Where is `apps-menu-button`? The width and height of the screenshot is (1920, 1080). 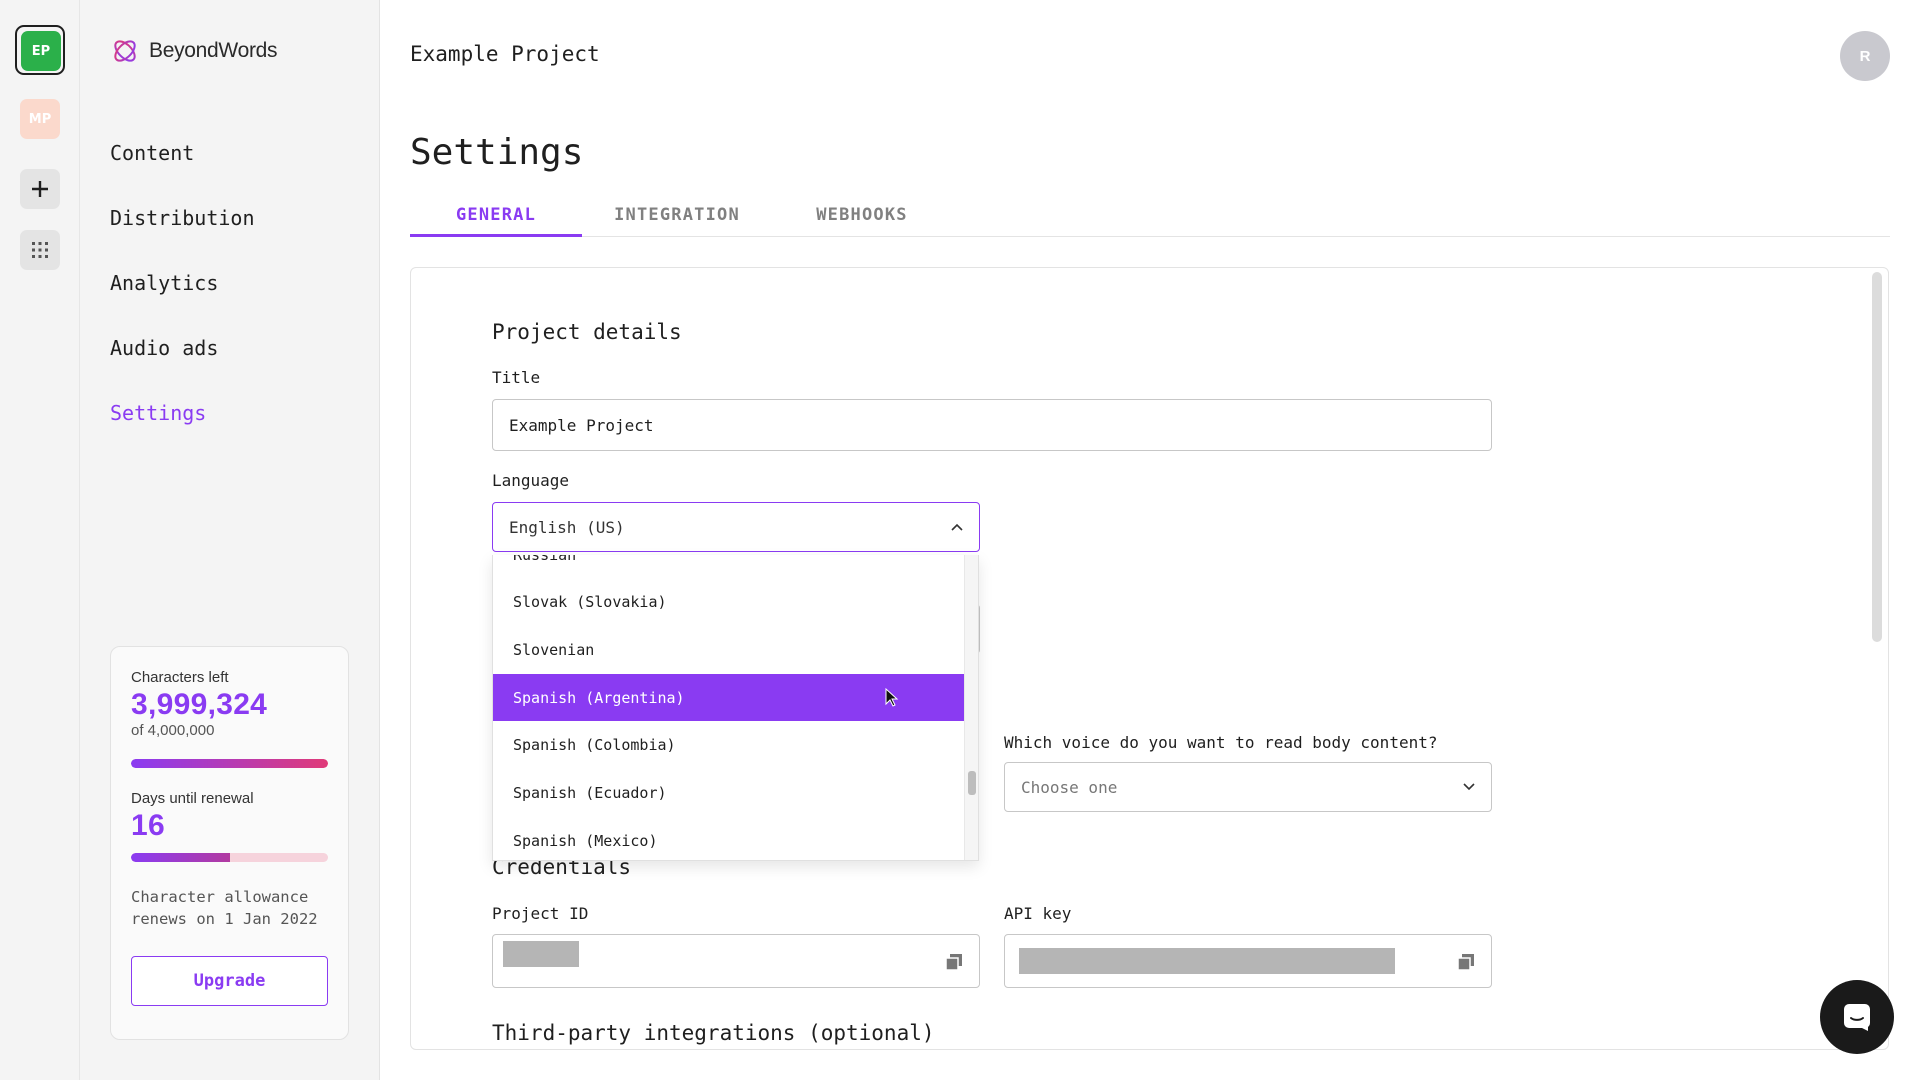 apps-menu-button is located at coordinates (40, 250).